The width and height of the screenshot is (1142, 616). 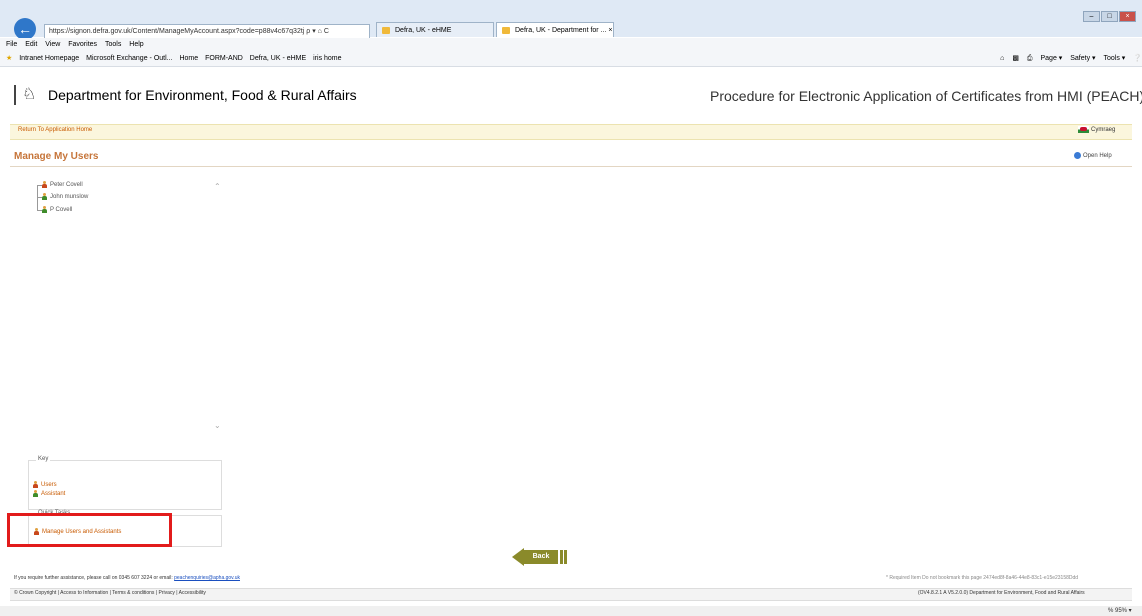 What do you see at coordinates (1030, 58) in the screenshot?
I see `print-icon: ⎙` at bounding box center [1030, 58].